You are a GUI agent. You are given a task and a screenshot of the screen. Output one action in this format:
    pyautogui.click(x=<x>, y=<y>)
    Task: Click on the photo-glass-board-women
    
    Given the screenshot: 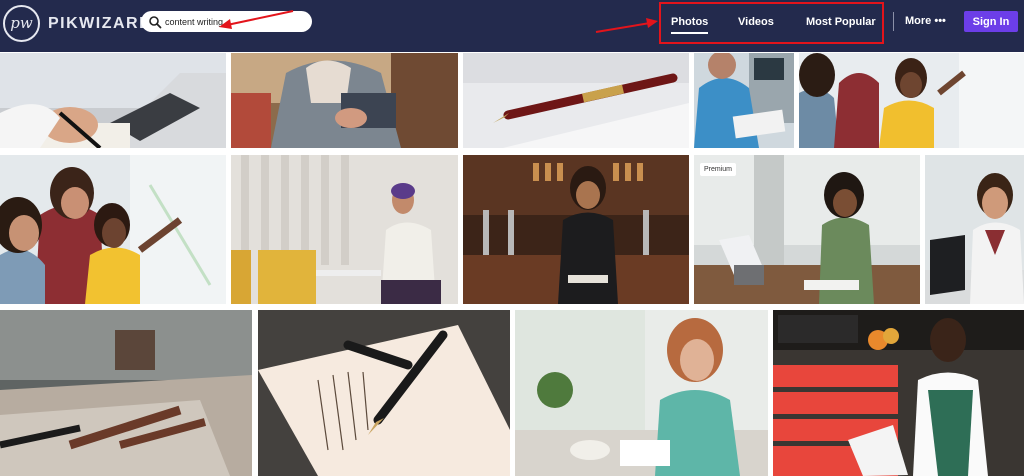 What is the action you would take?
    pyautogui.click(x=911, y=100)
    